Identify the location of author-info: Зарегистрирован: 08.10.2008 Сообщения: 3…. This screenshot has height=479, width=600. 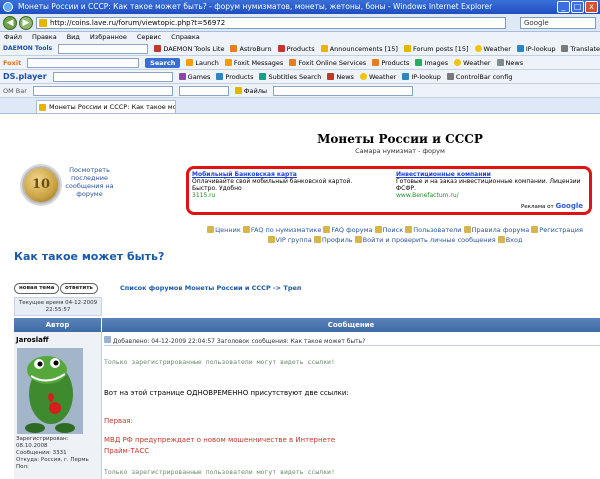
(52, 453).